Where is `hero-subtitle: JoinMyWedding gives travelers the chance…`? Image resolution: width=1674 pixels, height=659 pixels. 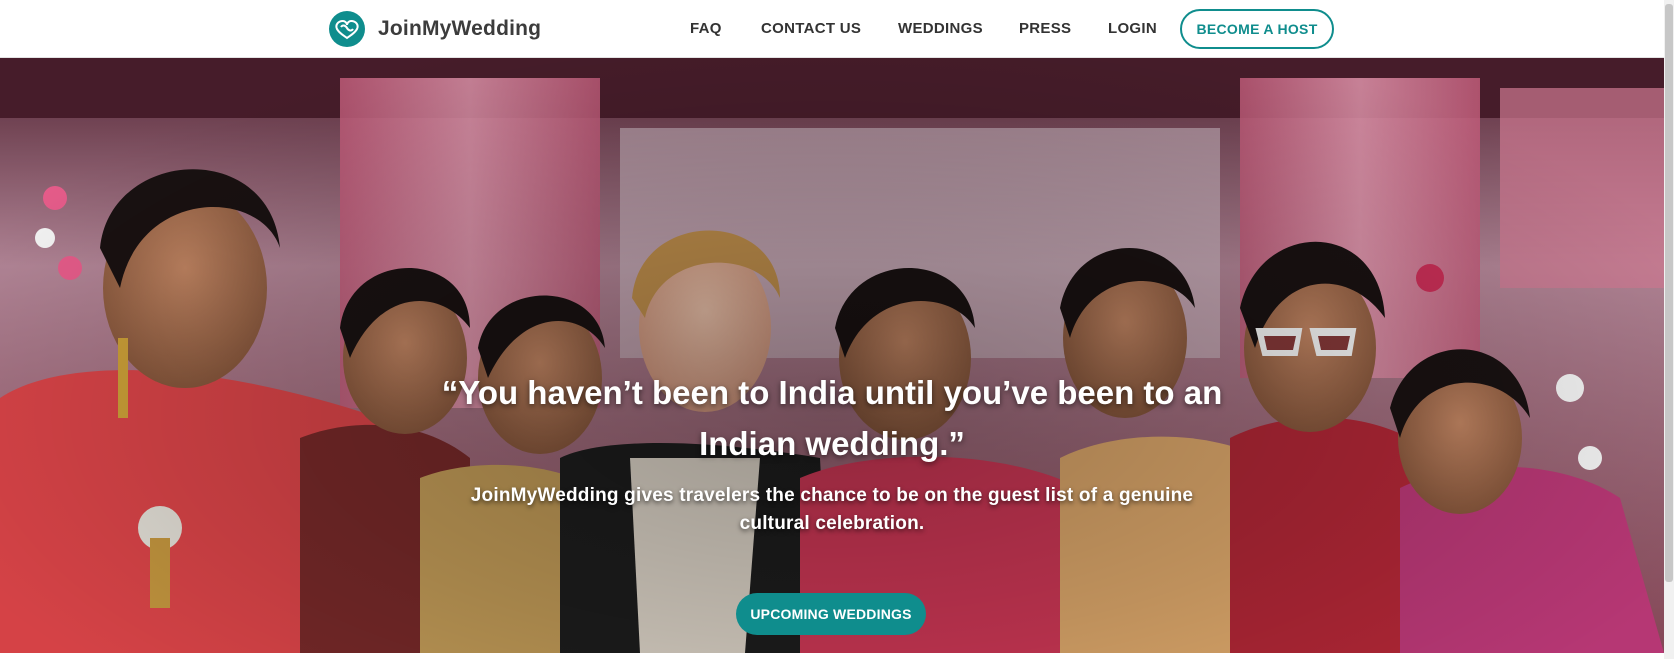 hero-subtitle: JoinMyWedding gives travelers the chance… is located at coordinates (832, 509).